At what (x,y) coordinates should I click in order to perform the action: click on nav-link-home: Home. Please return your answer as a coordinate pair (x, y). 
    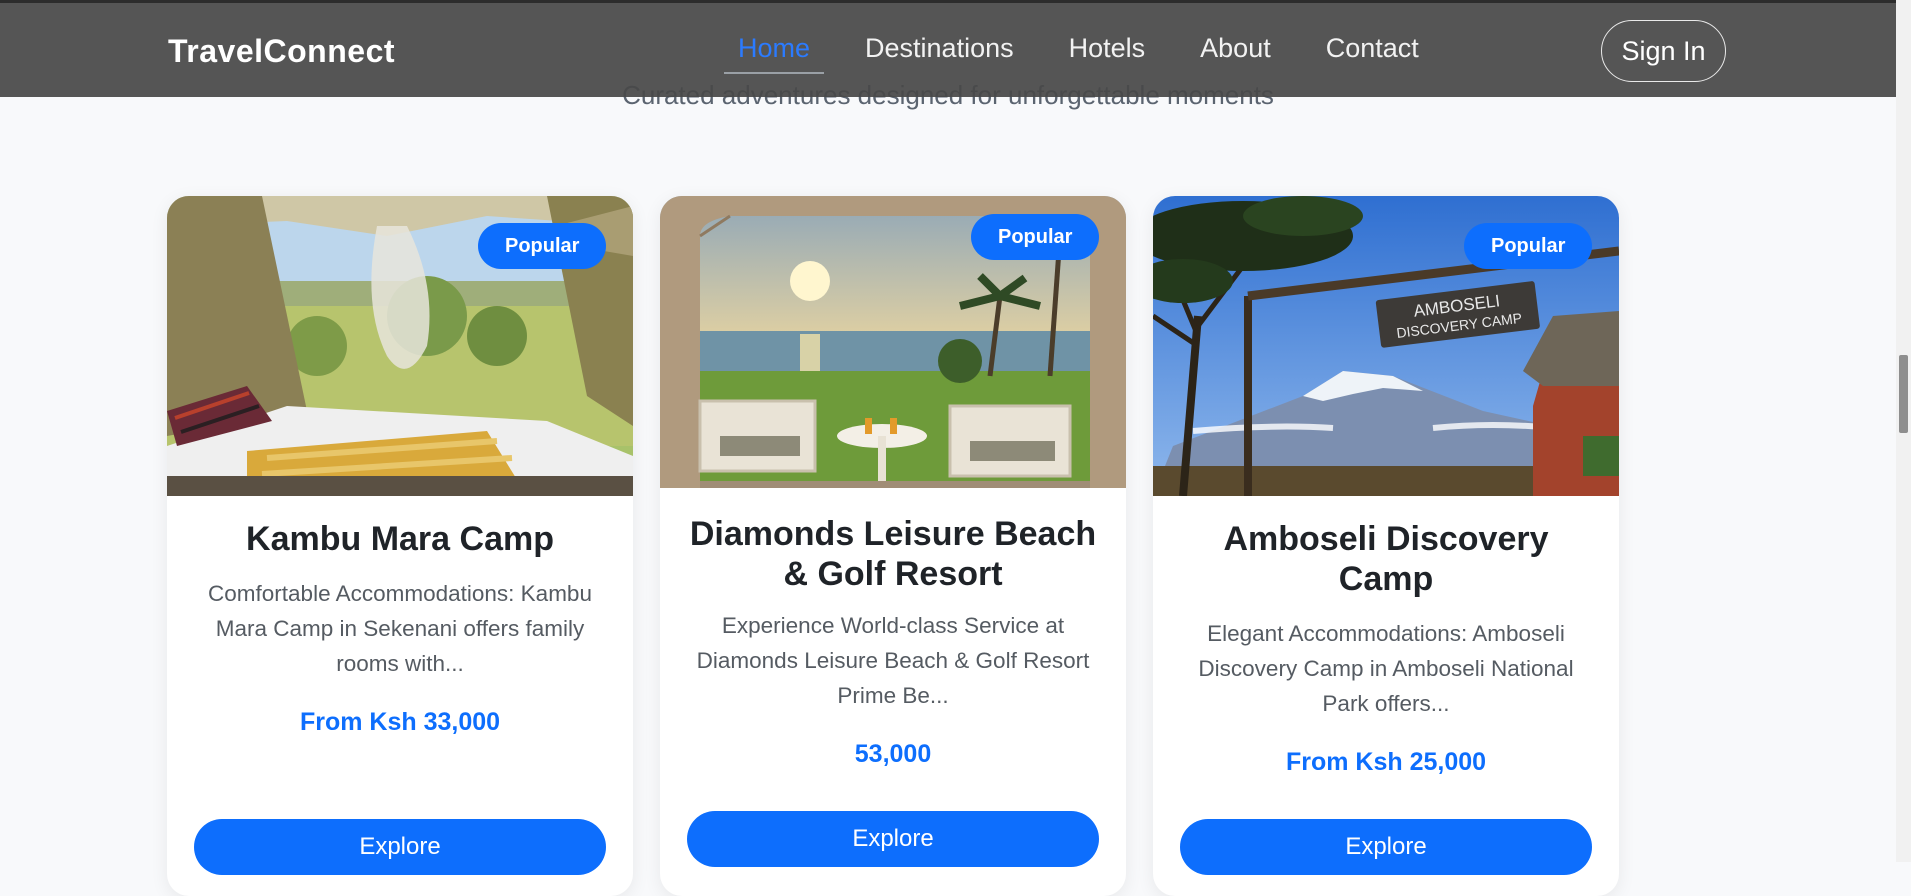
    Looking at the image, I should click on (774, 58).